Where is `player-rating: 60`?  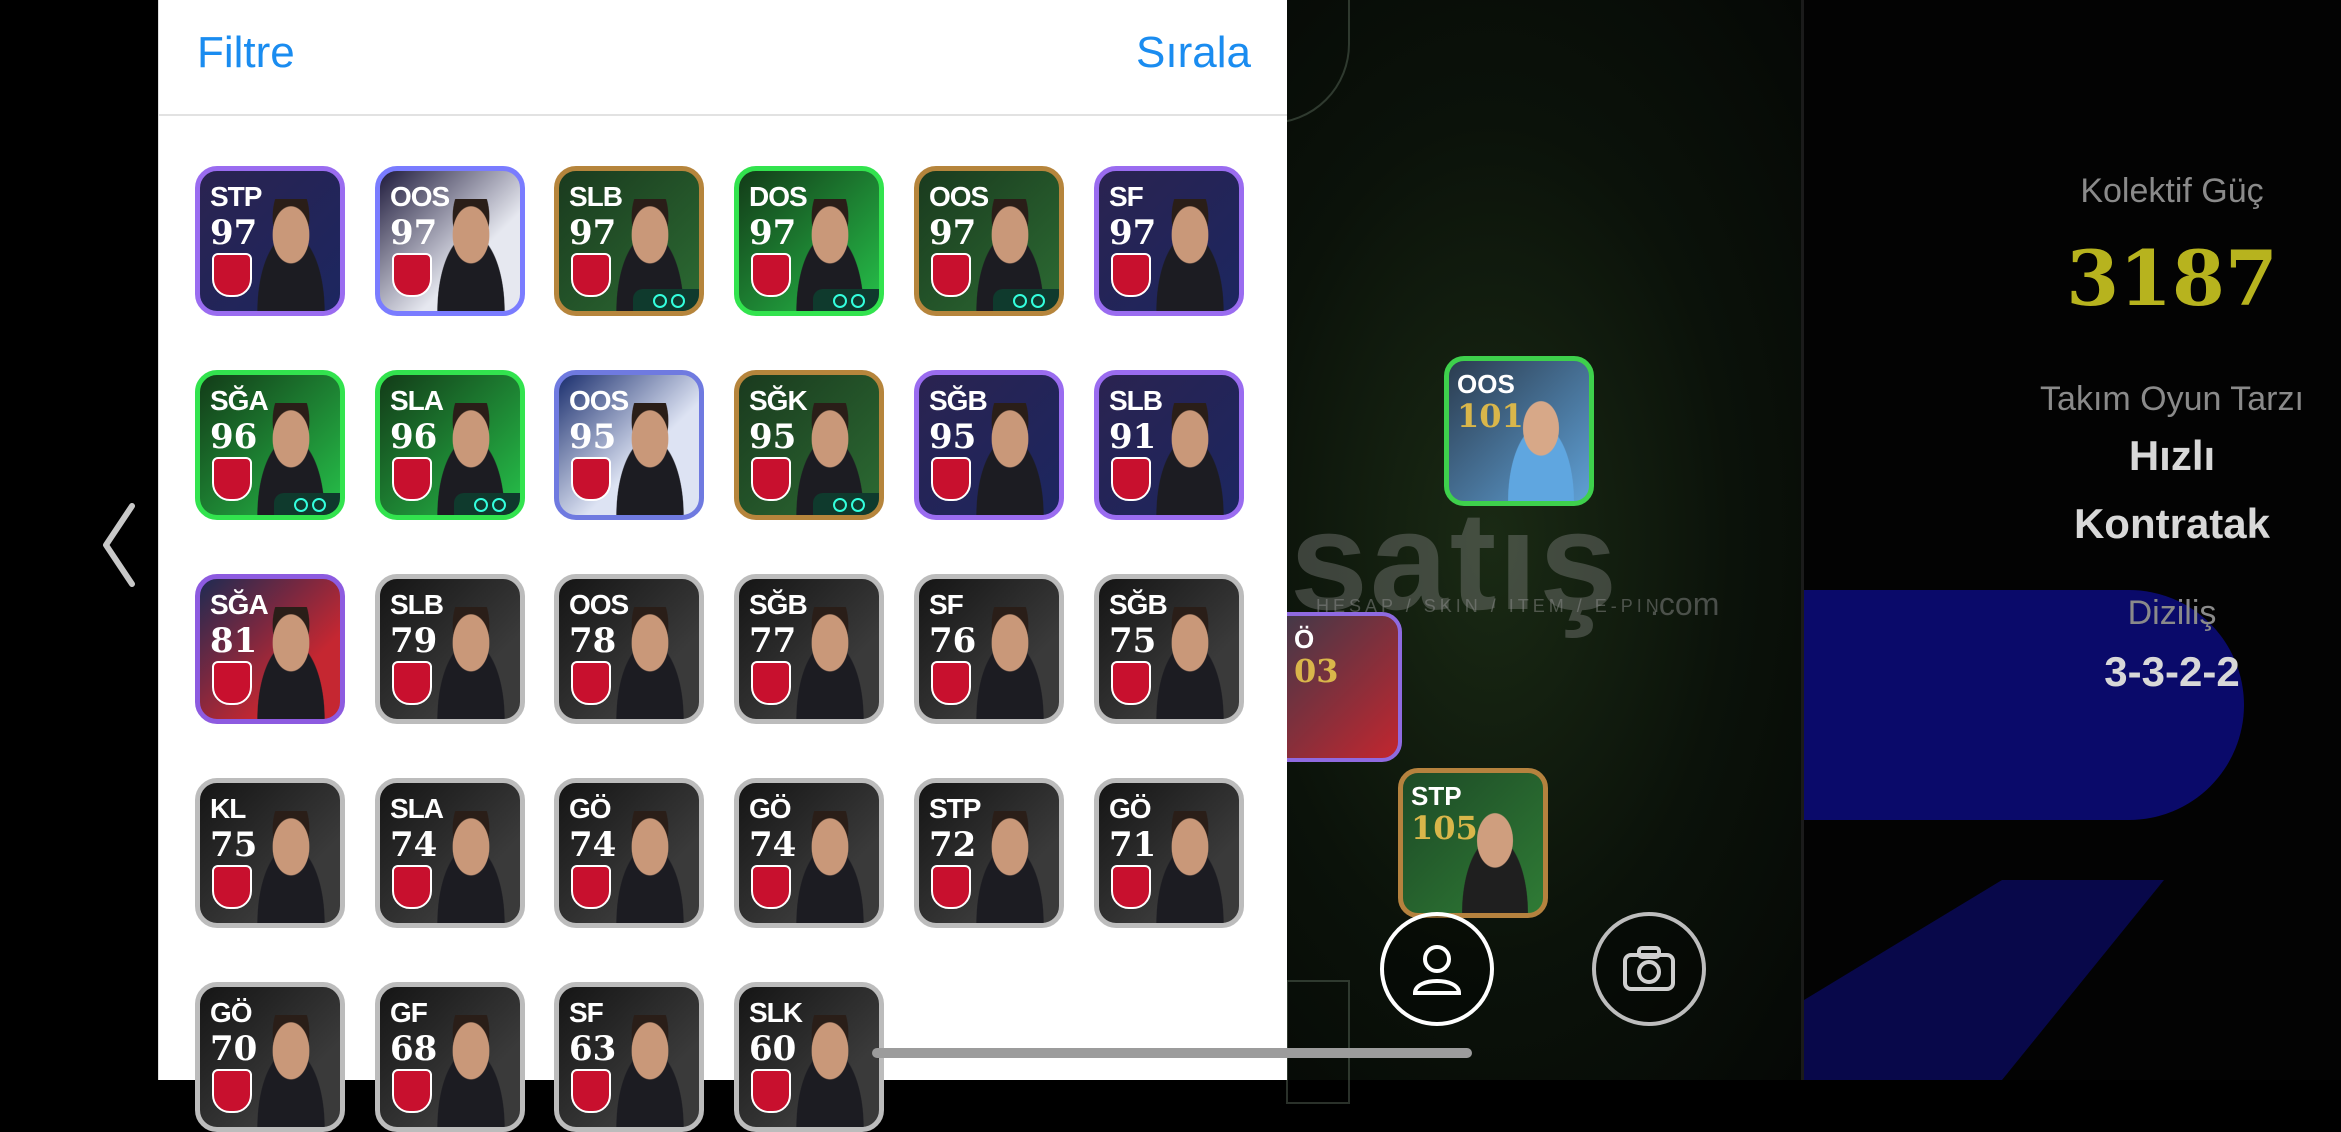 player-rating: 60 is located at coordinates (773, 1049).